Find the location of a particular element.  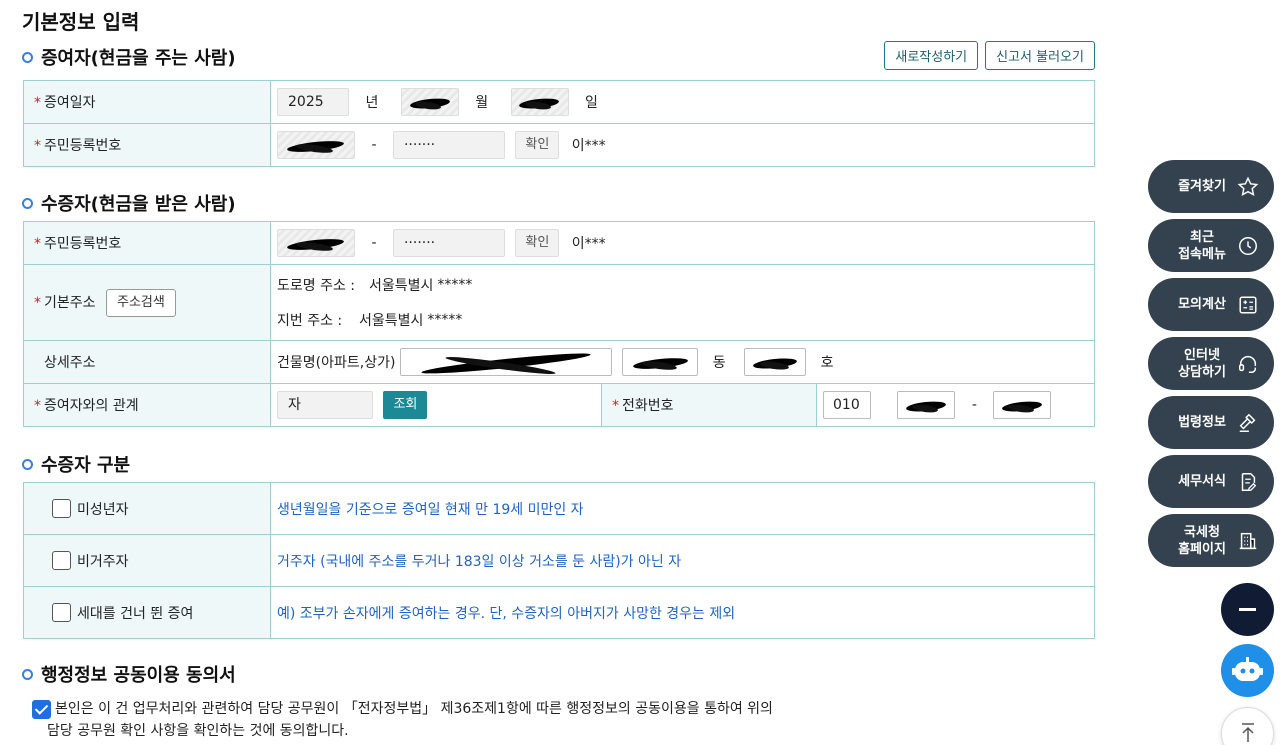

recent-menu-button: 최근 접속메뉴 is located at coordinates (1211, 245).